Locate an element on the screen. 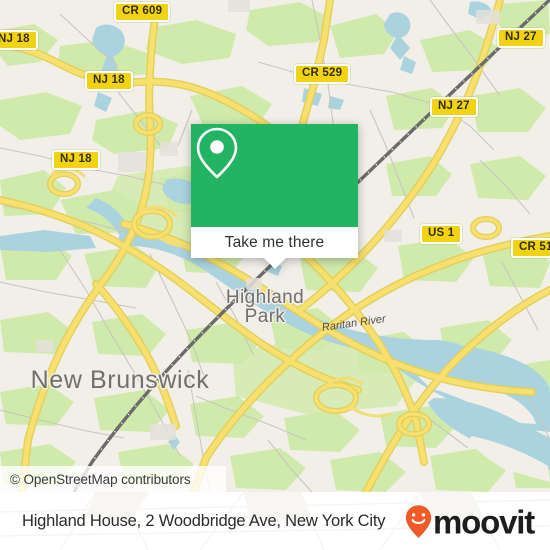 This screenshot has height=550, width=550. shield-nj-27-ne: NJ 27 is located at coordinates (521, 38).